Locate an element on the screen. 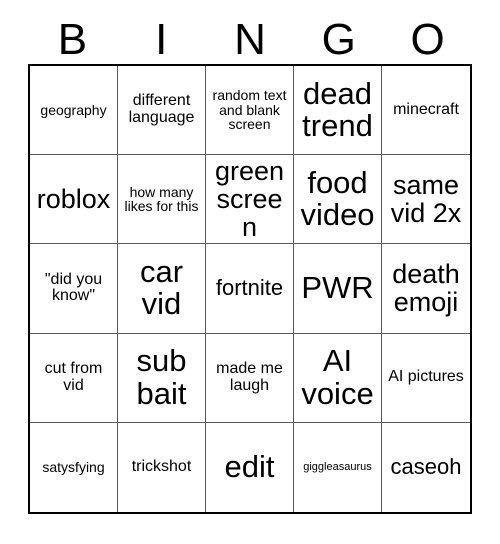 The width and height of the screenshot is (500, 544). bingo-cell-label: food video is located at coordinates (337, 198).